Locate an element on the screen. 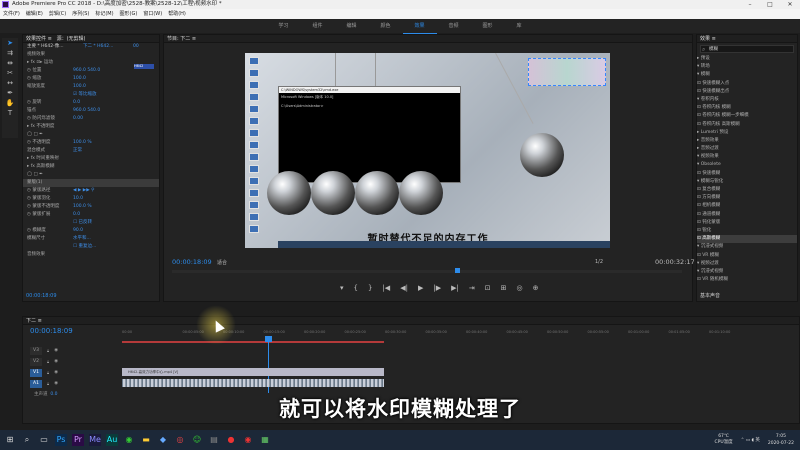 This screenshot has height=450, width=800. ec-property-row: ▸ fx 高斯模糊 is located at coordinates (91, 167).